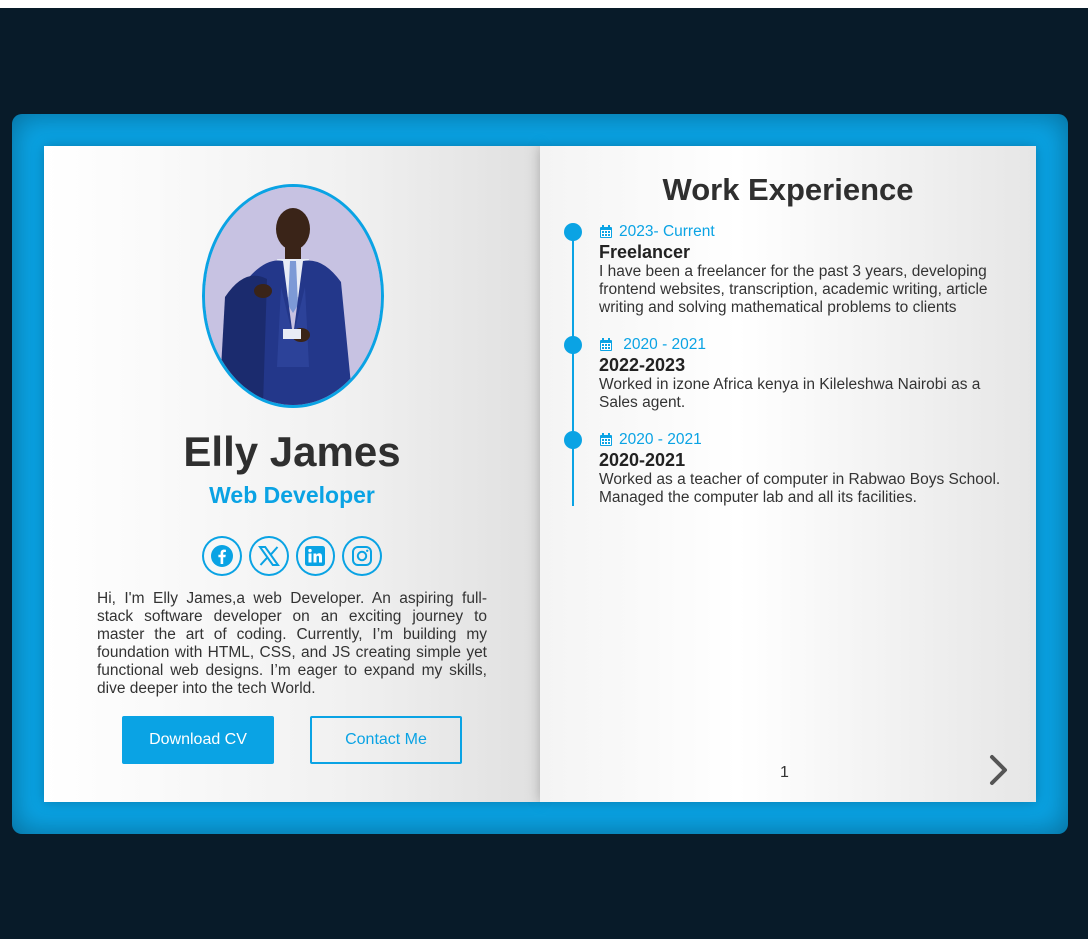 This screenshot has height=939, width=1088. Describe the element at coordinates (645, 252) in the screenshot. I see `timeline-heading: Freelancer` at that location.